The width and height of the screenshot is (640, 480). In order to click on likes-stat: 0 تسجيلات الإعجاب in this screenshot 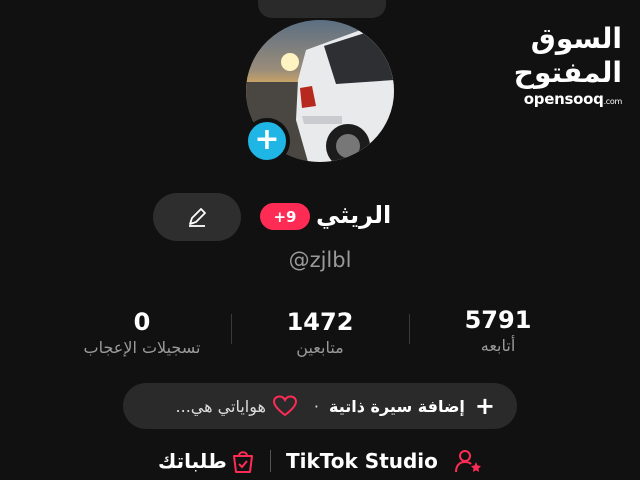, I will do `click(142, 333)`.